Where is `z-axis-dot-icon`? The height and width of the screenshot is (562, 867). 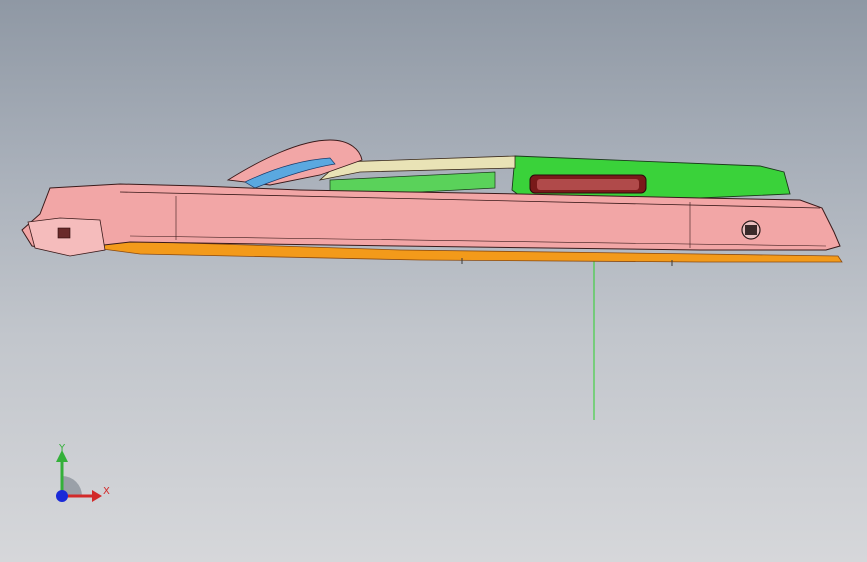 z-axis-dot-icon is located at coordinates (62, 496).